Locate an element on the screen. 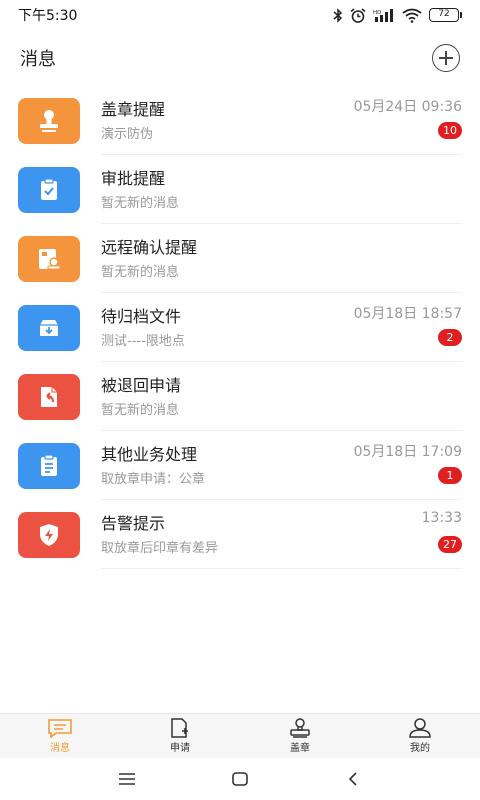  message-body: 其他业务处理 取放章申请：公章 05月18日 17:09 1 is located at coordinates (281, 465).